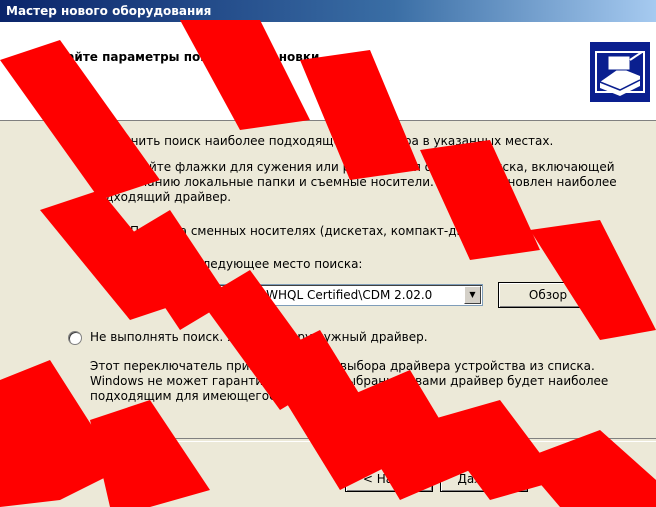 The width and height of the screenshot is (656, 507). What do you see at coordinates (484, 479) in the screenshot?
I see `next-button: Далее >` at bounding box center [484, 479].